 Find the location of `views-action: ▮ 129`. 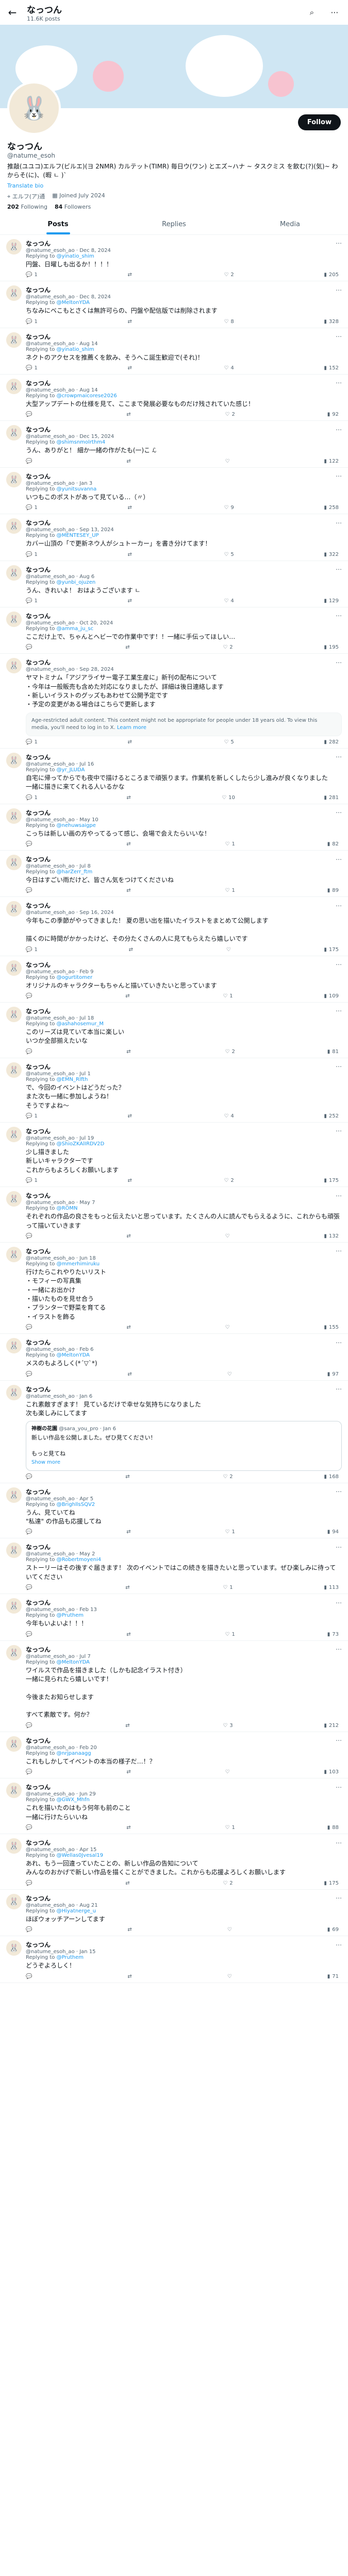

views-action: ▮ 129 is located at coordinates (331, 601).